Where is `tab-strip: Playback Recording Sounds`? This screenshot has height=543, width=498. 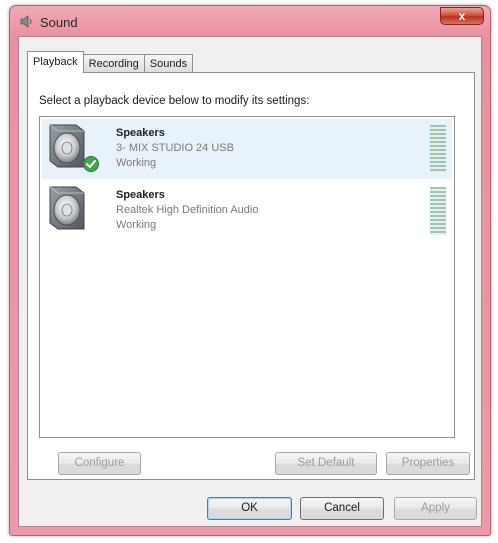
tab-strip: Playback Recording Sounds is located at coordinates (110, 62).